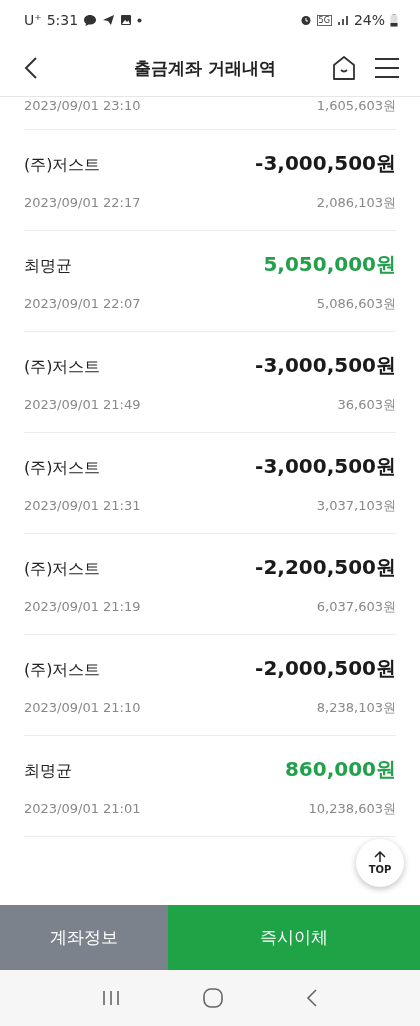 The image size is (420, 1026). I want to click on transaction-amount: -2,000,500원, so click(325, 668).